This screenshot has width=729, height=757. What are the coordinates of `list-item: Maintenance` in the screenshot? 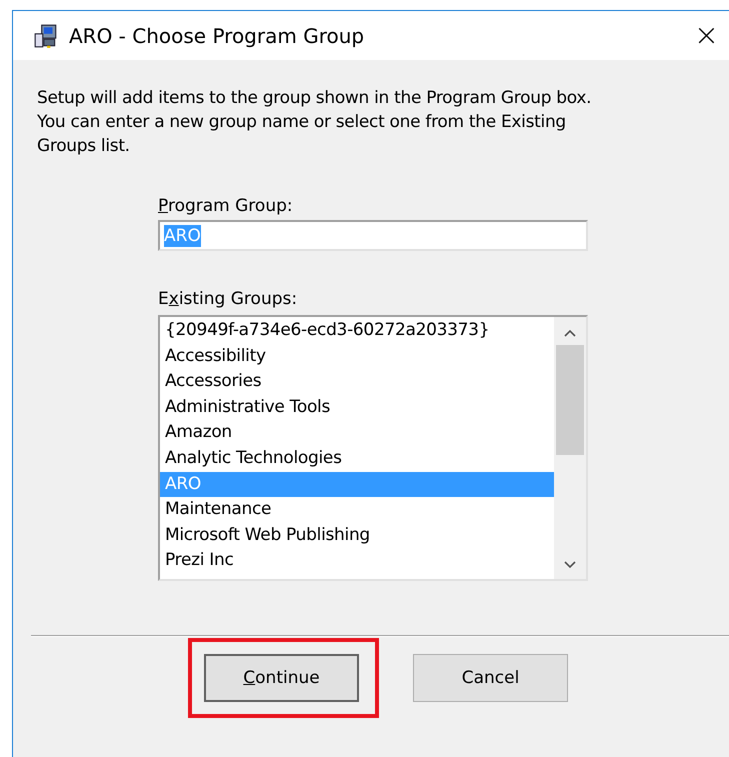 It's located at (357, 510).